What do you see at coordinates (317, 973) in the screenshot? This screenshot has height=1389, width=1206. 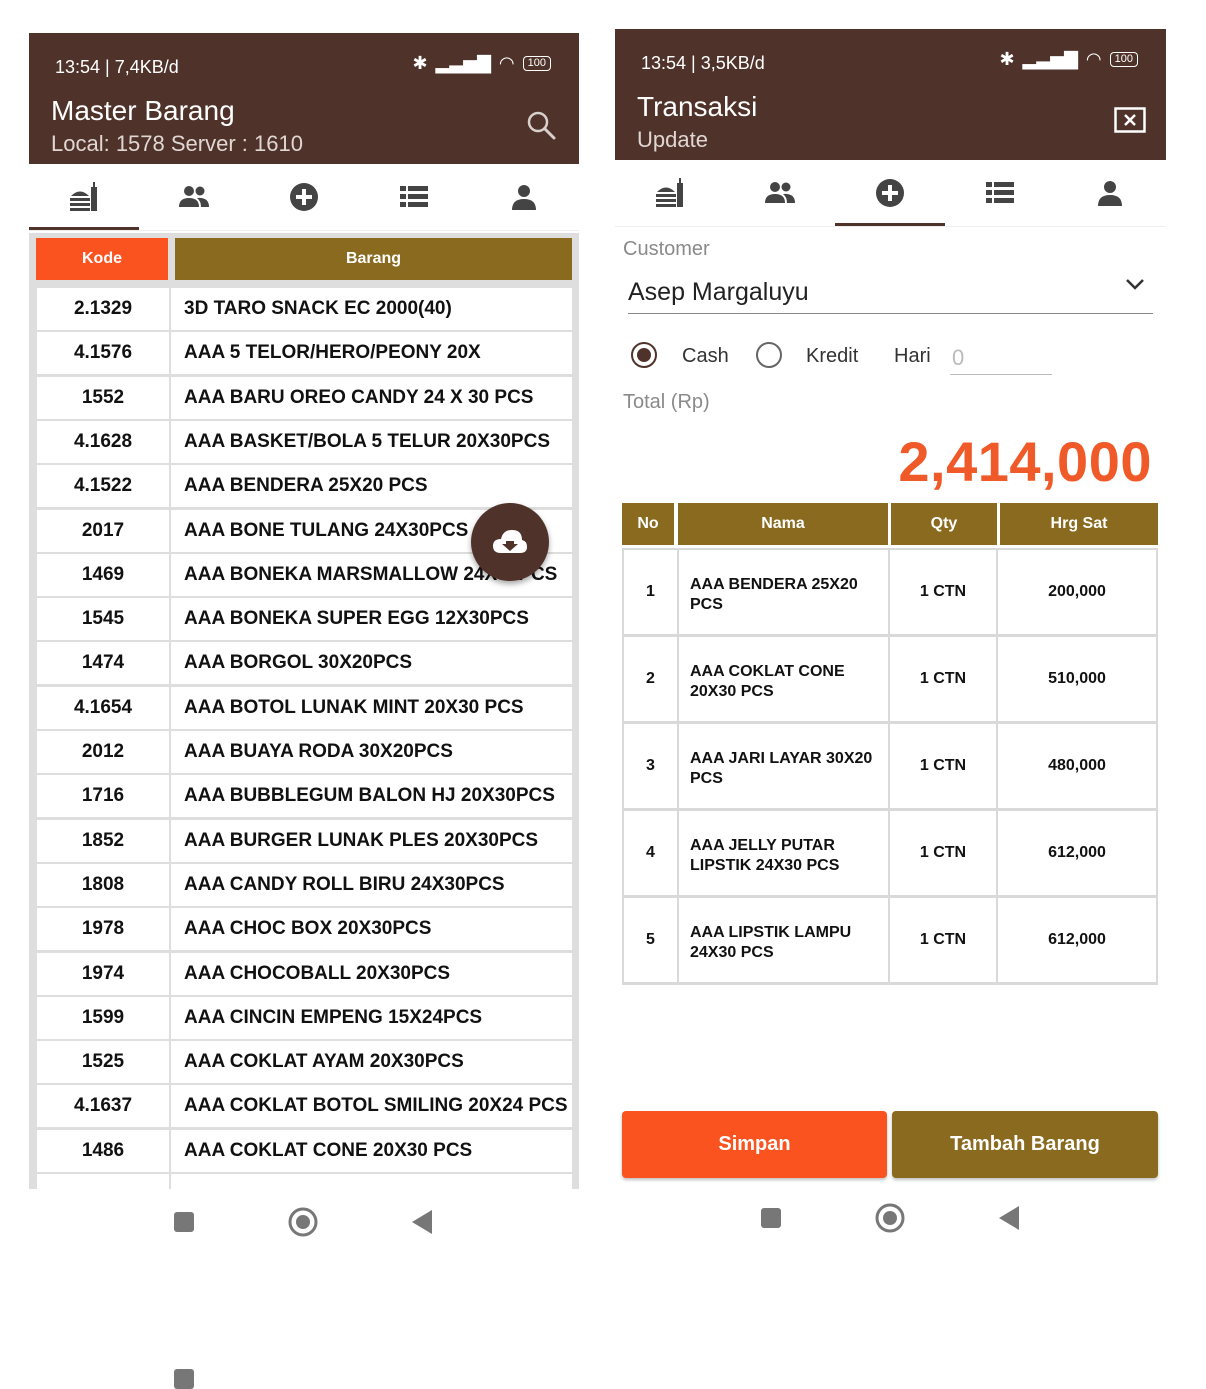 I see `product-name: AAA CHOCOBALL 20X30PCS` at bounding box center [317, 973].